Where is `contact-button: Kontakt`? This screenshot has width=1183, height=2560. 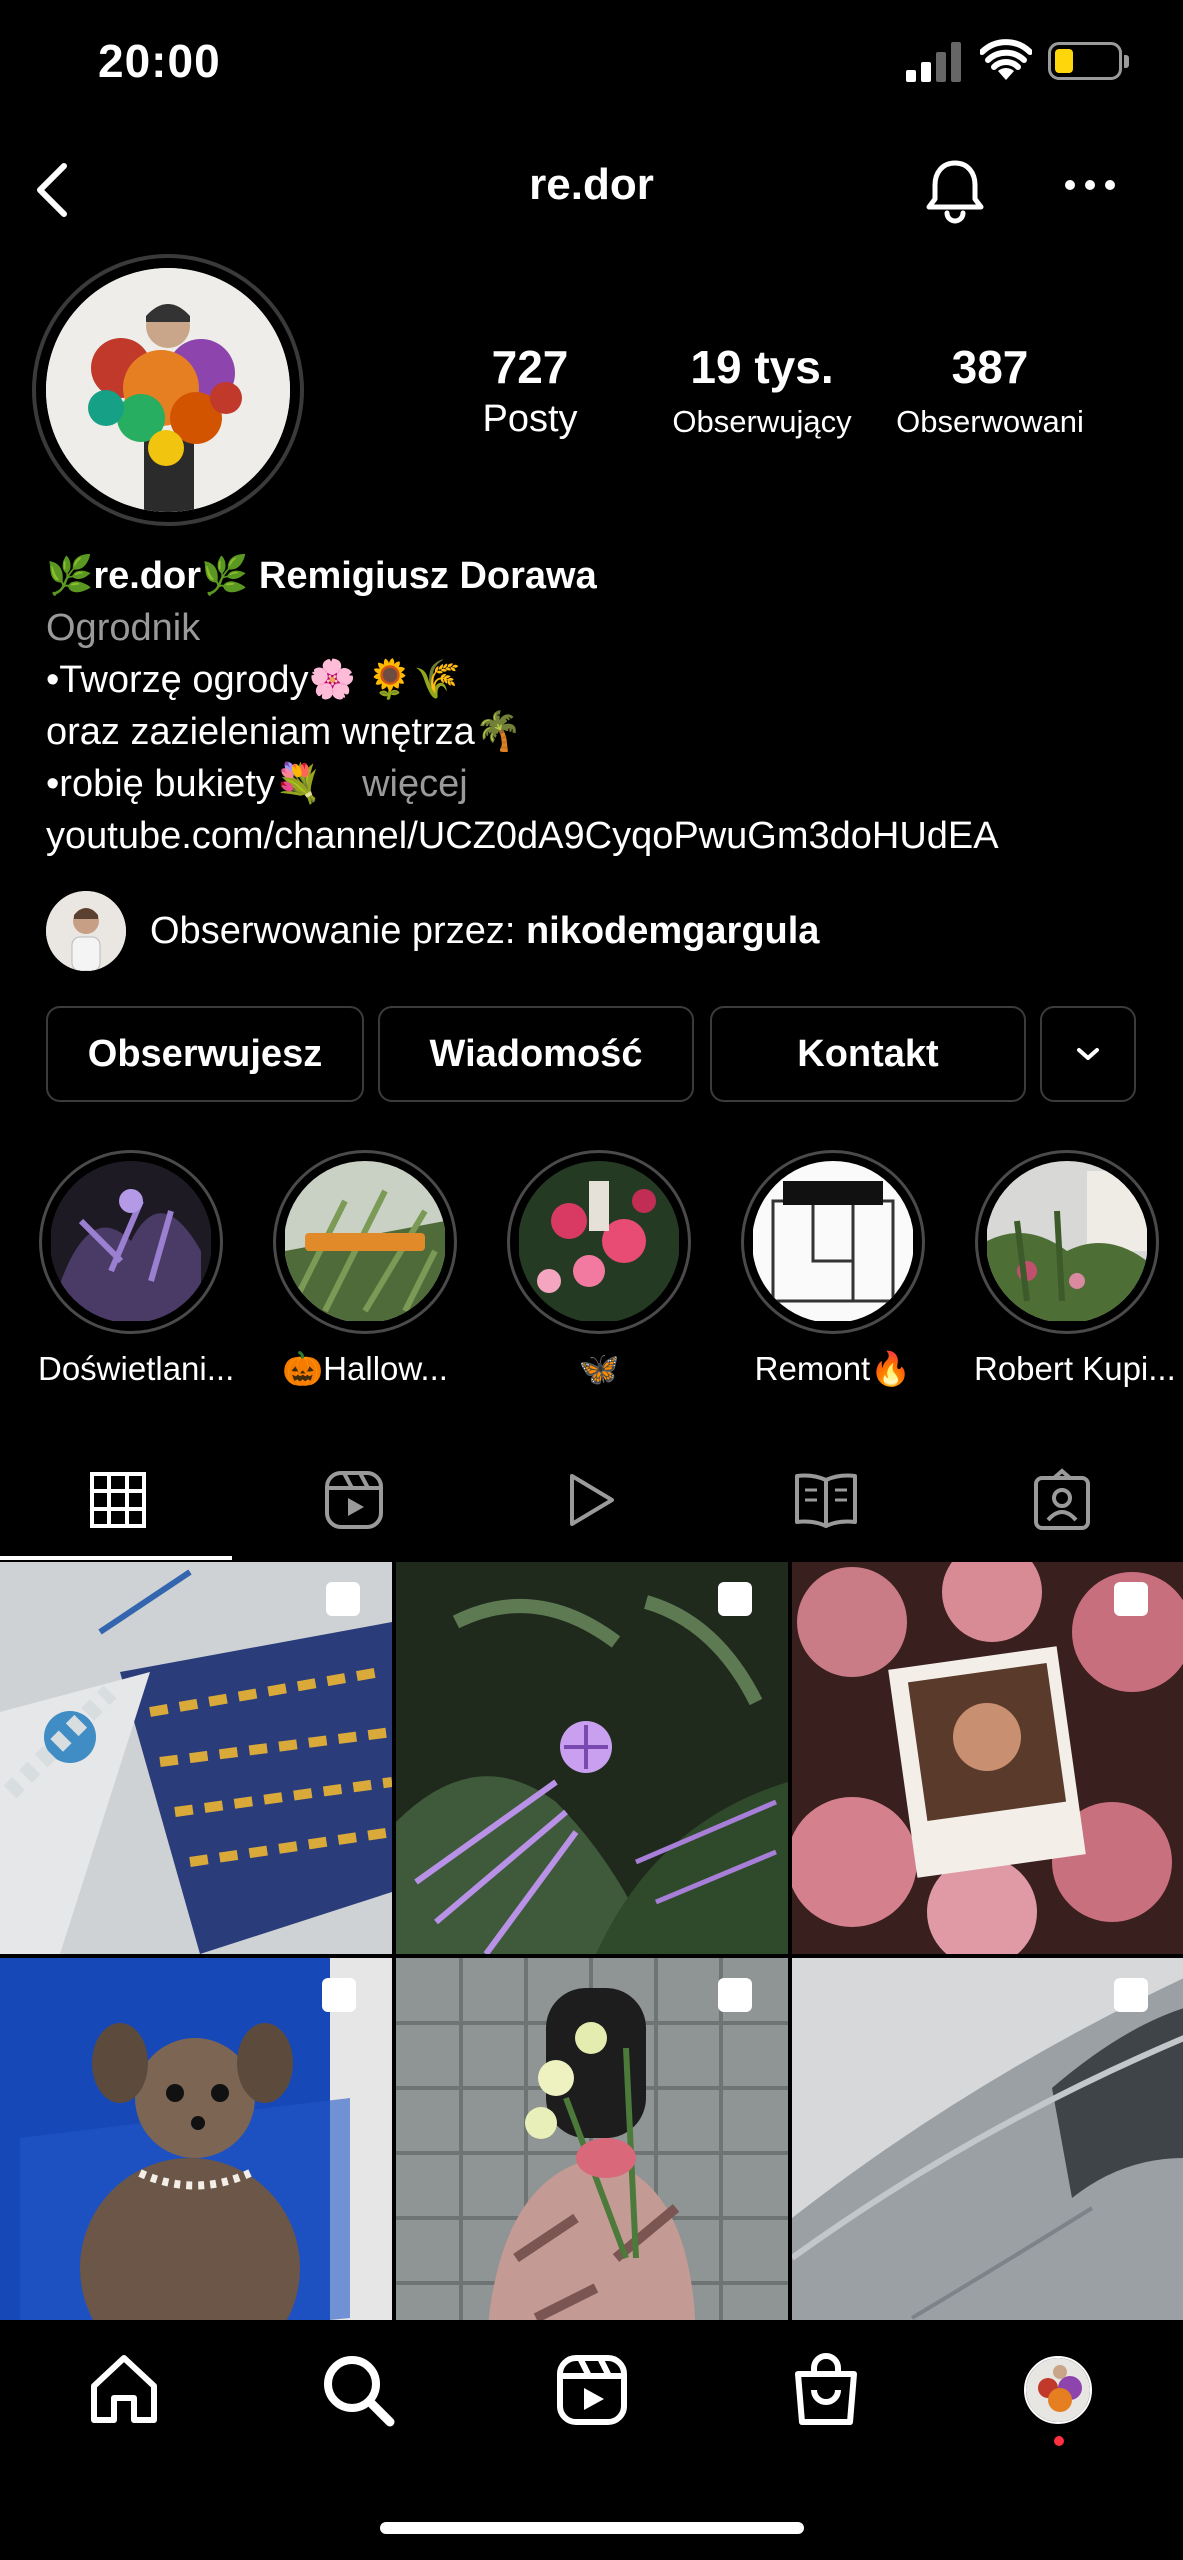
contact-button: Kontakt is located at coordinates (868, 1054).